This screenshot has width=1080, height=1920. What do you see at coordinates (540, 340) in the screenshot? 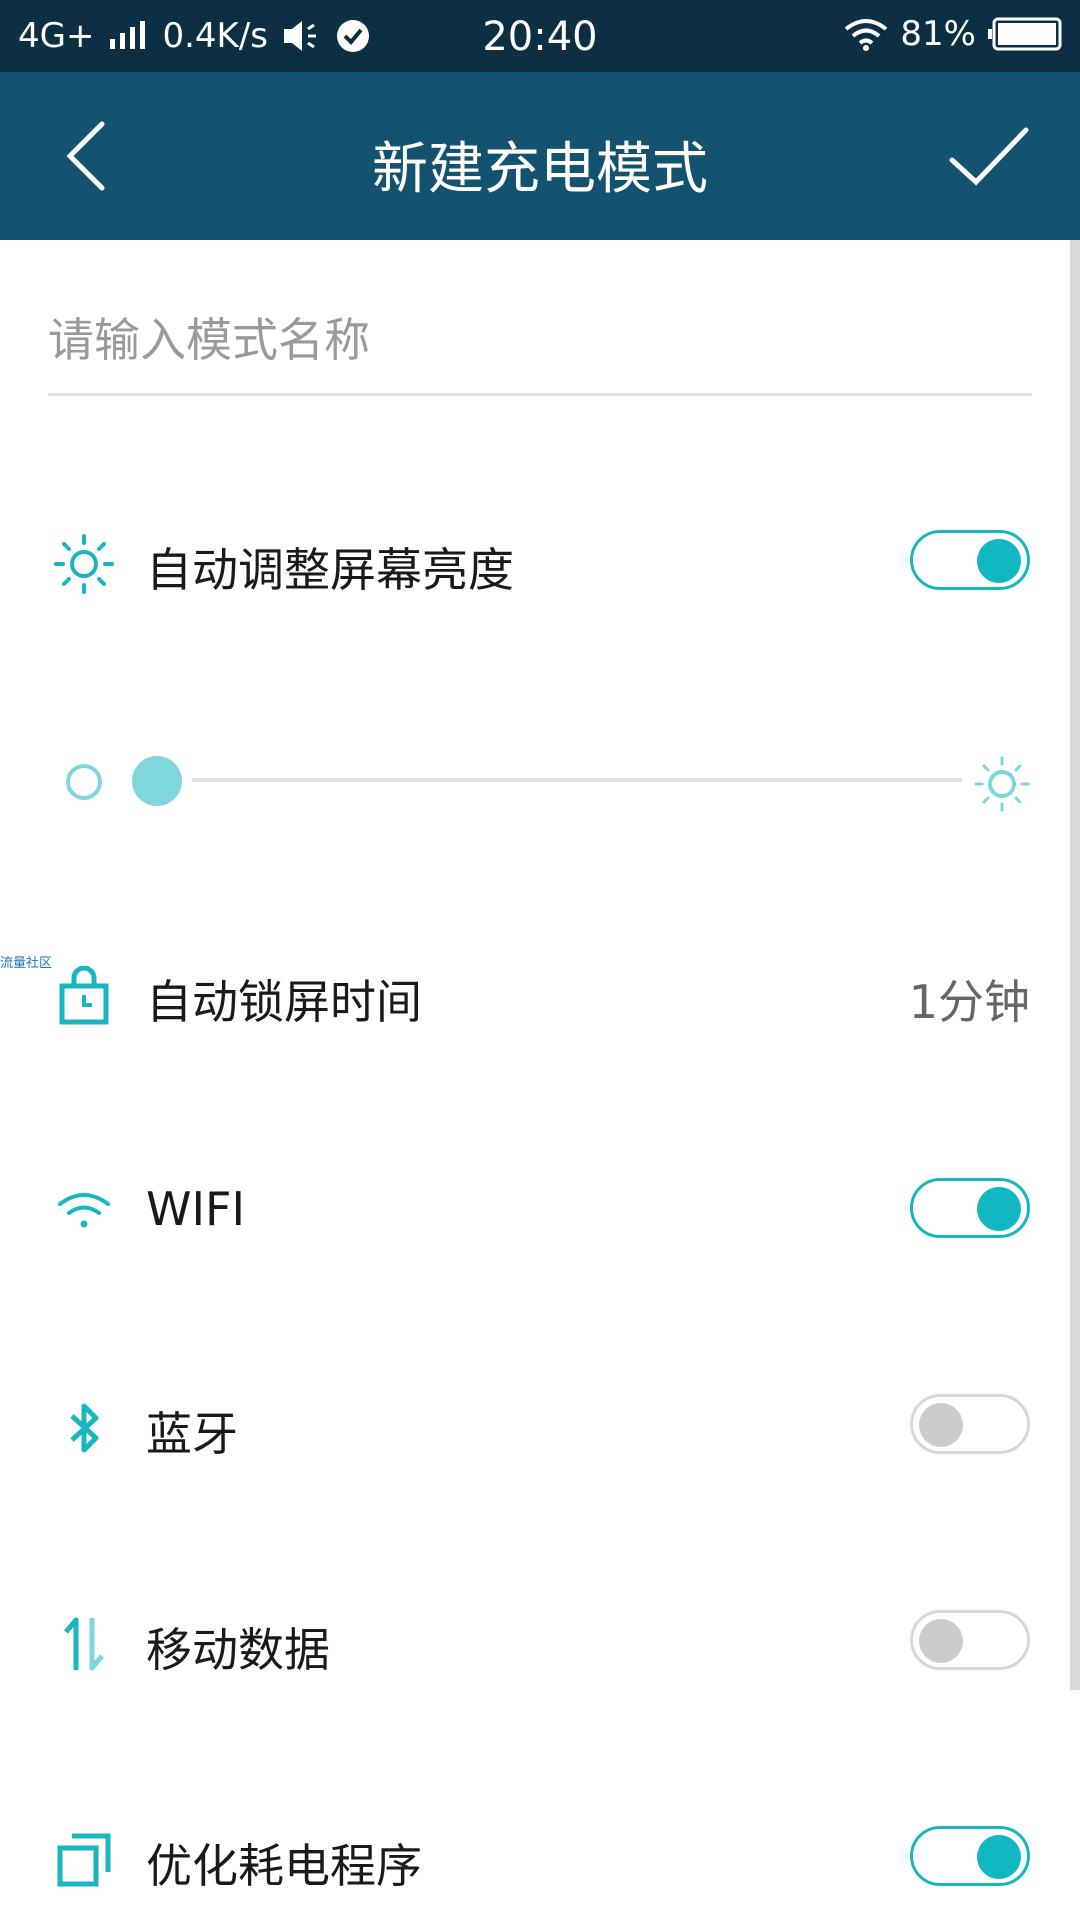
I see `mode-name-input` at bounding box center [540, 340].